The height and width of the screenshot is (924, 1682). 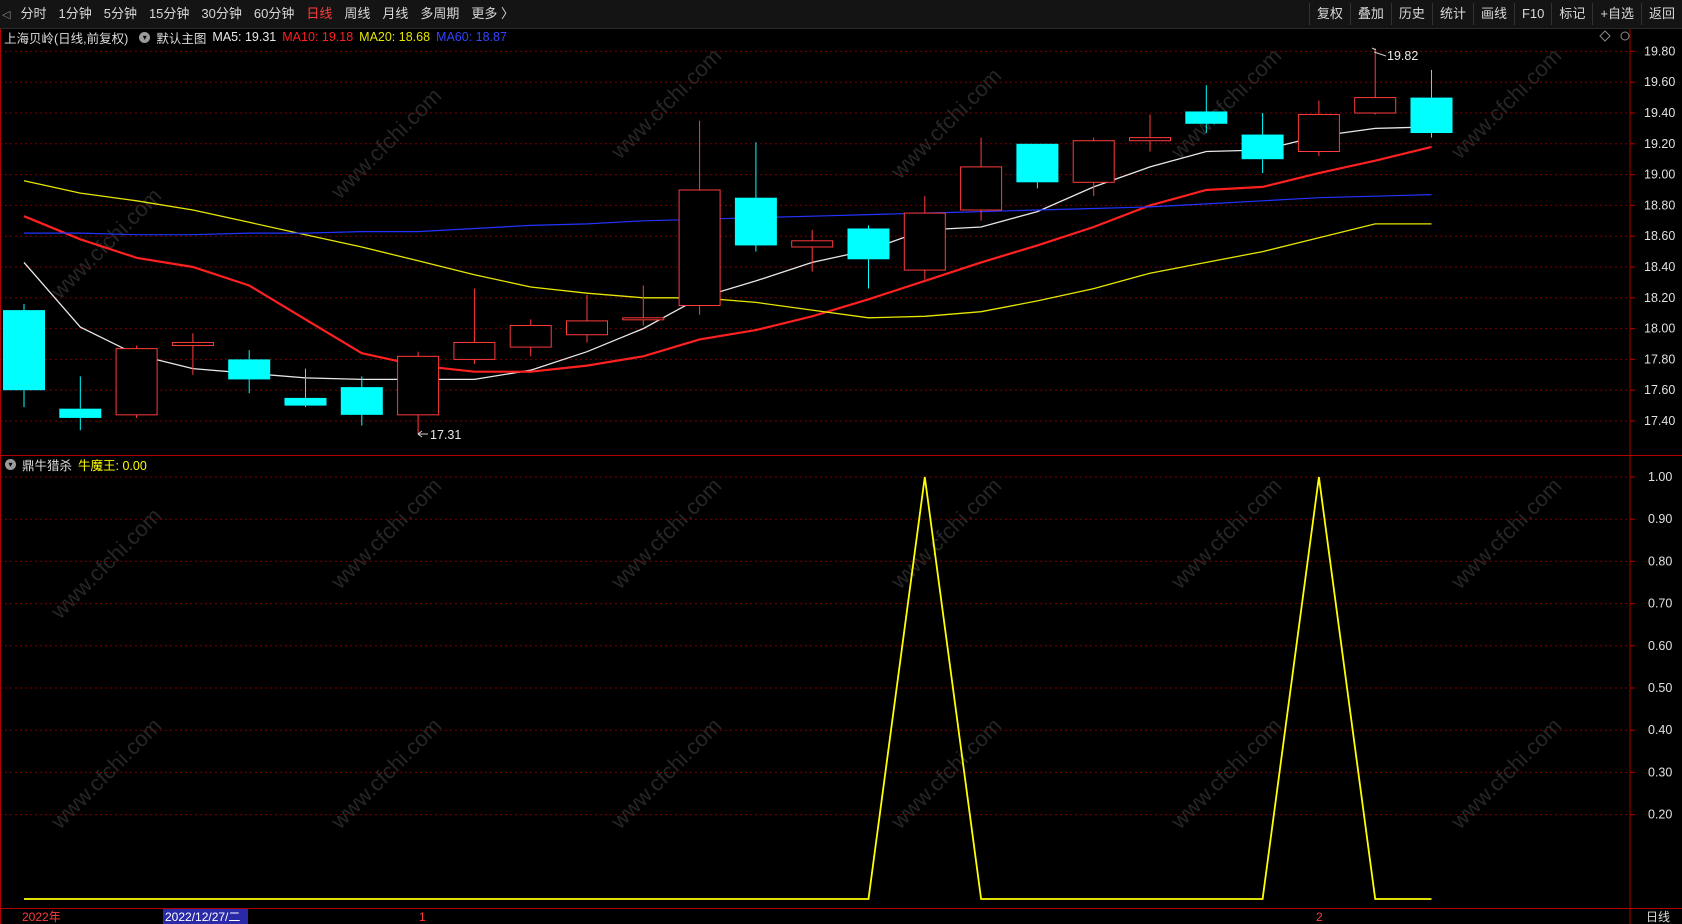 I want to click on date-axis: 2022年 2022/12/27/二 1 2 日线, so click(x=846, y=916).